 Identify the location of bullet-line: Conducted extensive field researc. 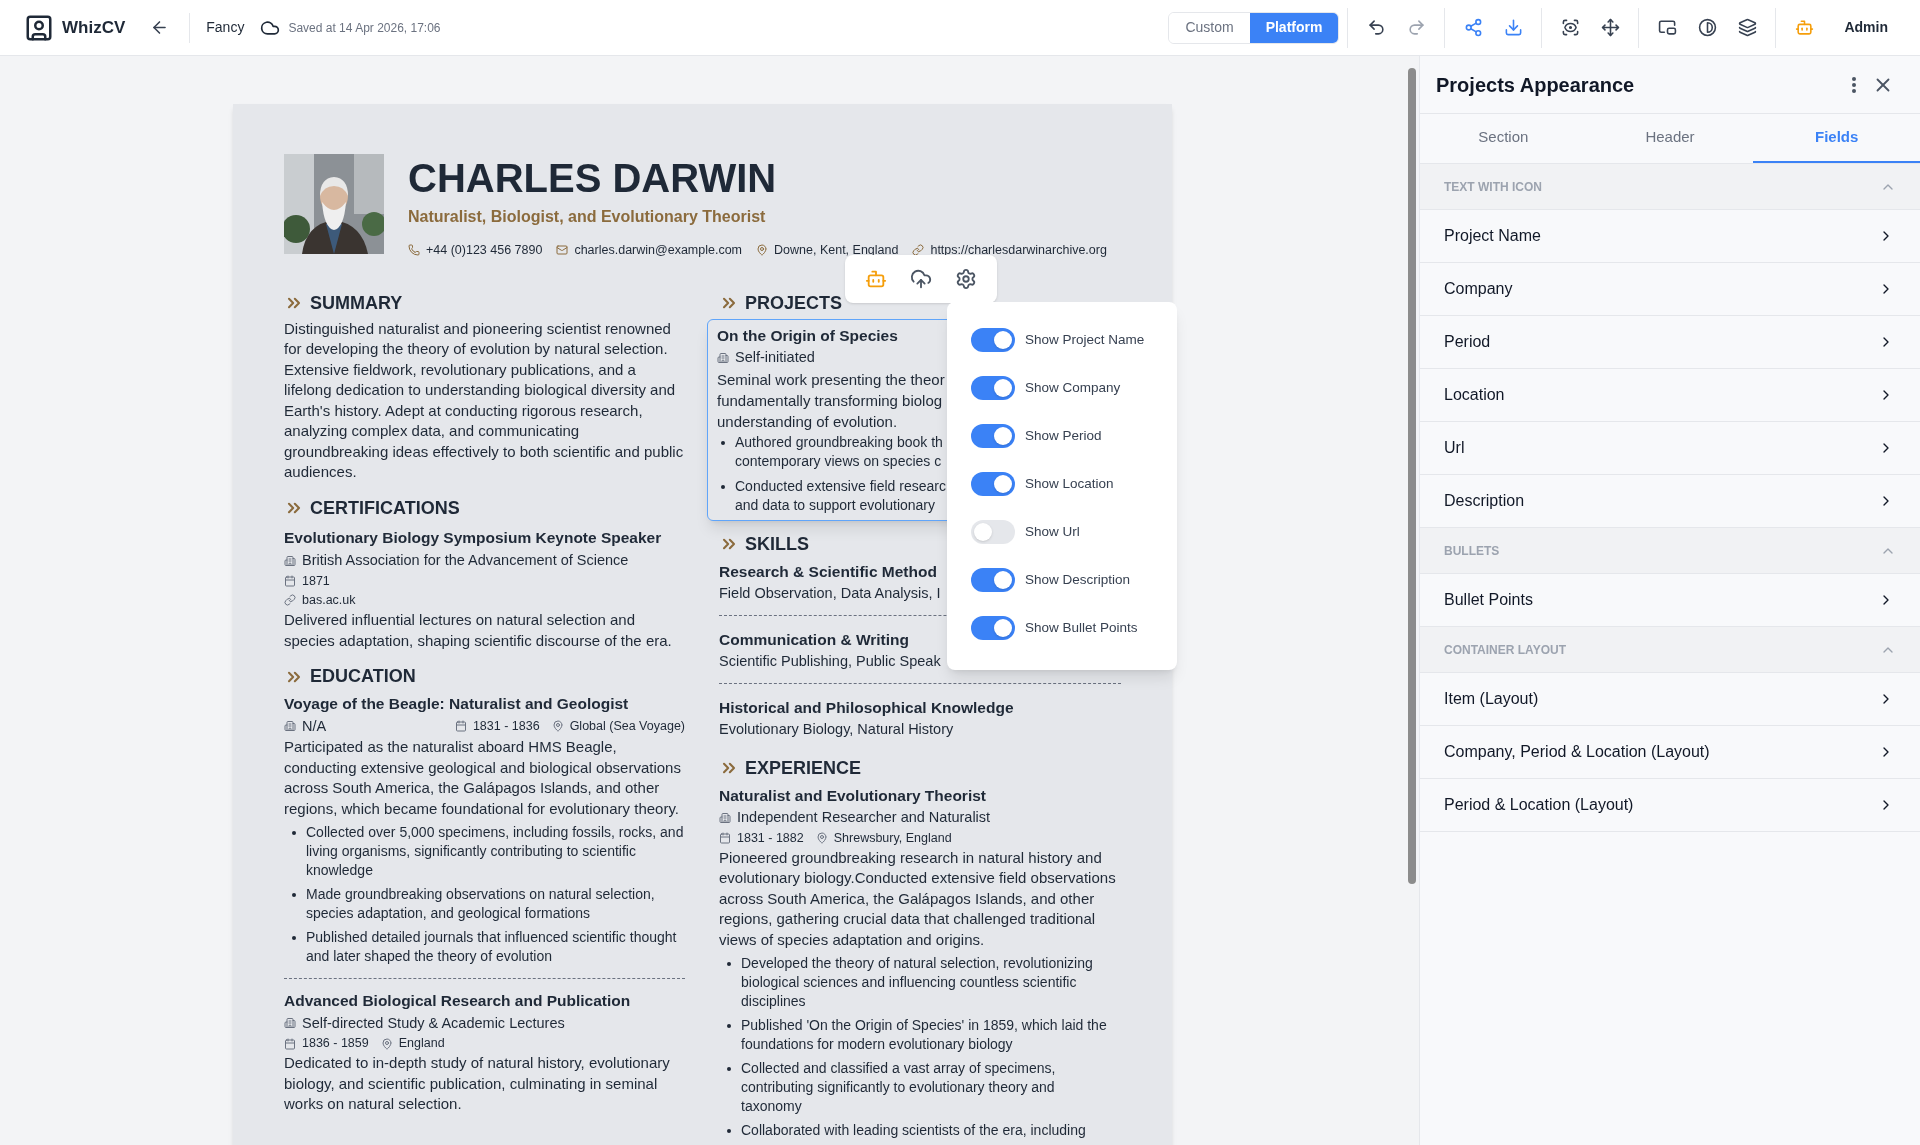
(840, 486).